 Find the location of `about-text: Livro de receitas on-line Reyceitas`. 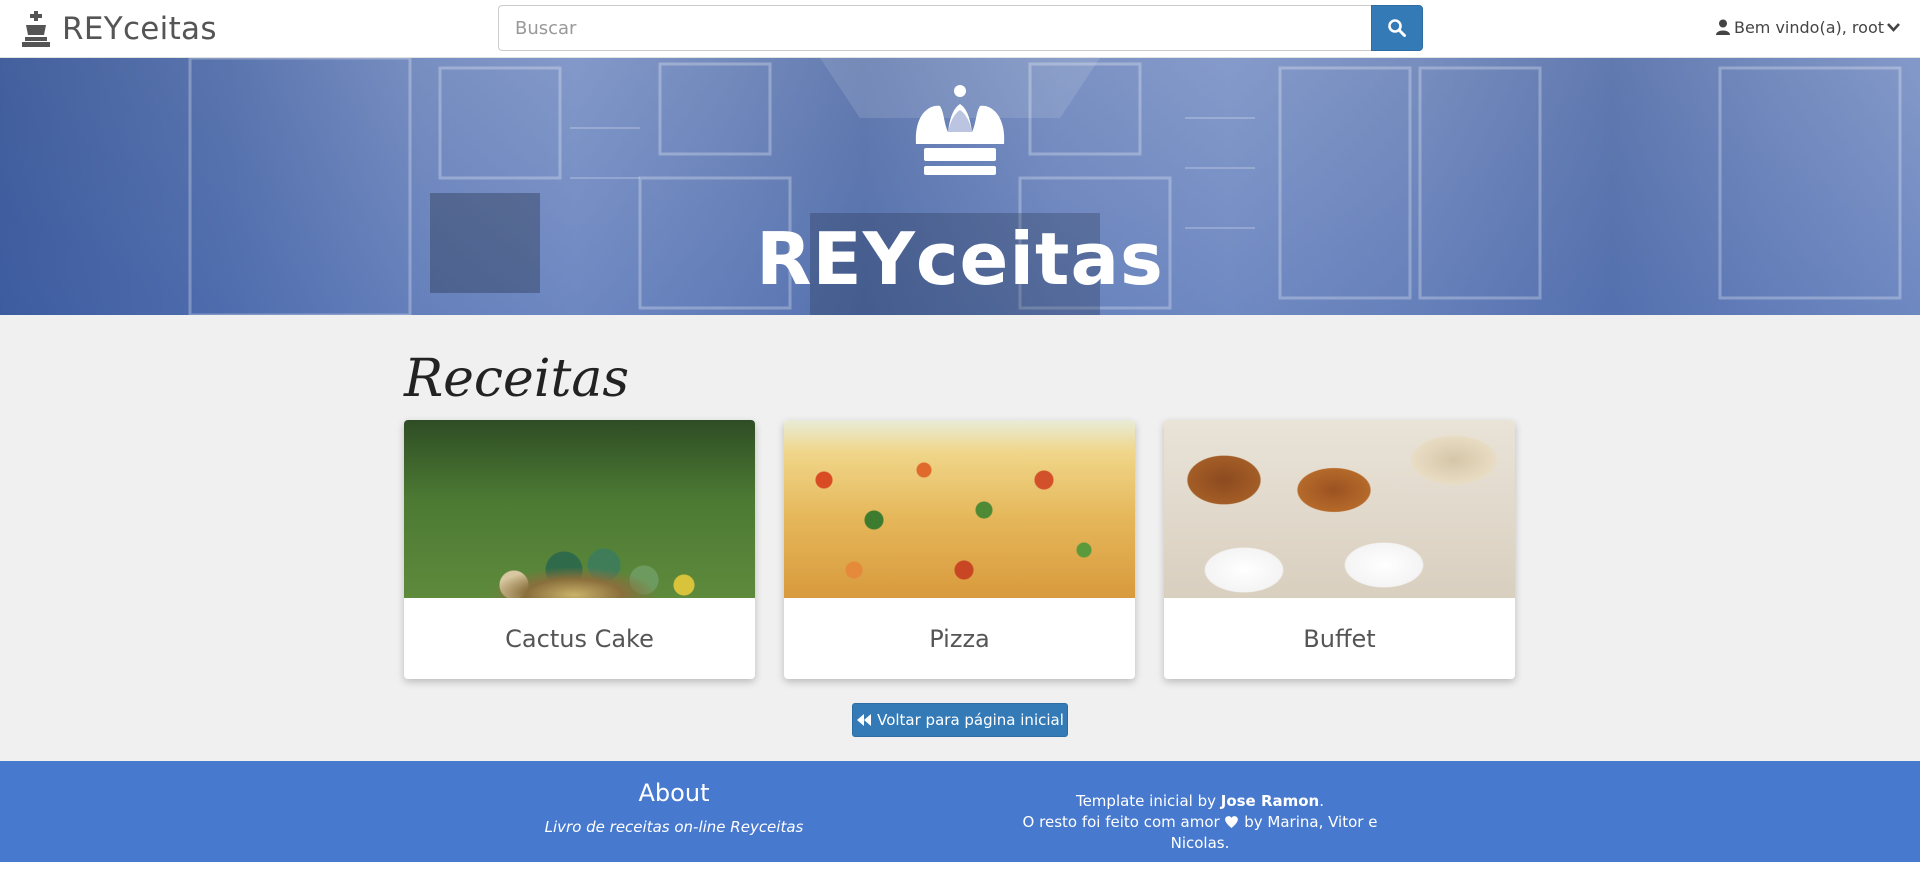

about-text: Livro de receitas on-line Reyceitas is located at coordinates (674, 827).